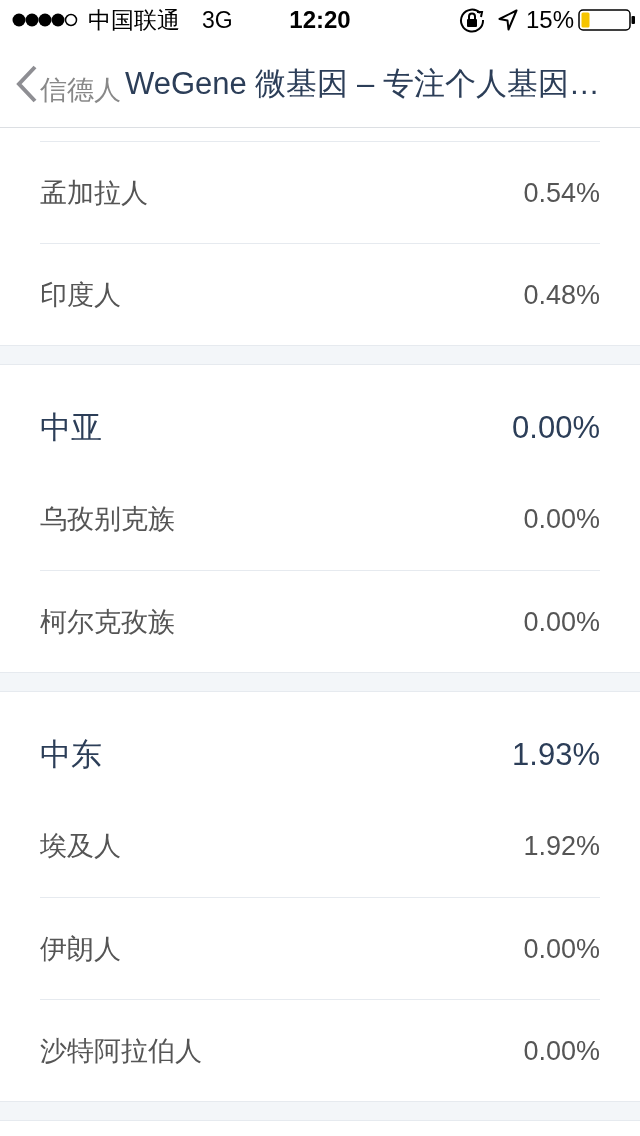  What do you see at coordinates (45, 20) in the screenshot?
I see `signal-strength-icon` at bounding box center [45, 20].